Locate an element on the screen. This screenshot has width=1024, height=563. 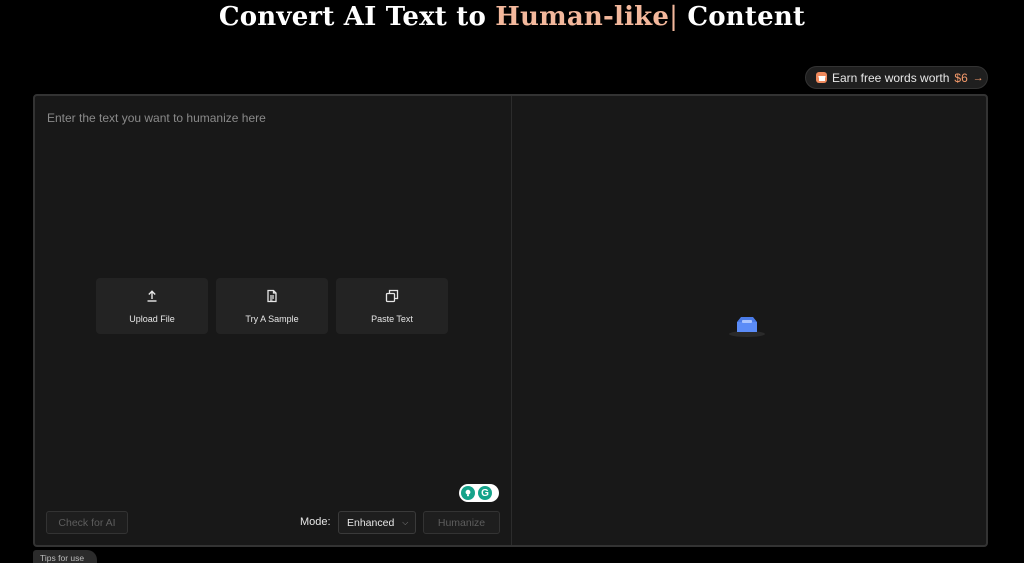
earn-label: Earn free words worth is located at coordinates (891, 77).